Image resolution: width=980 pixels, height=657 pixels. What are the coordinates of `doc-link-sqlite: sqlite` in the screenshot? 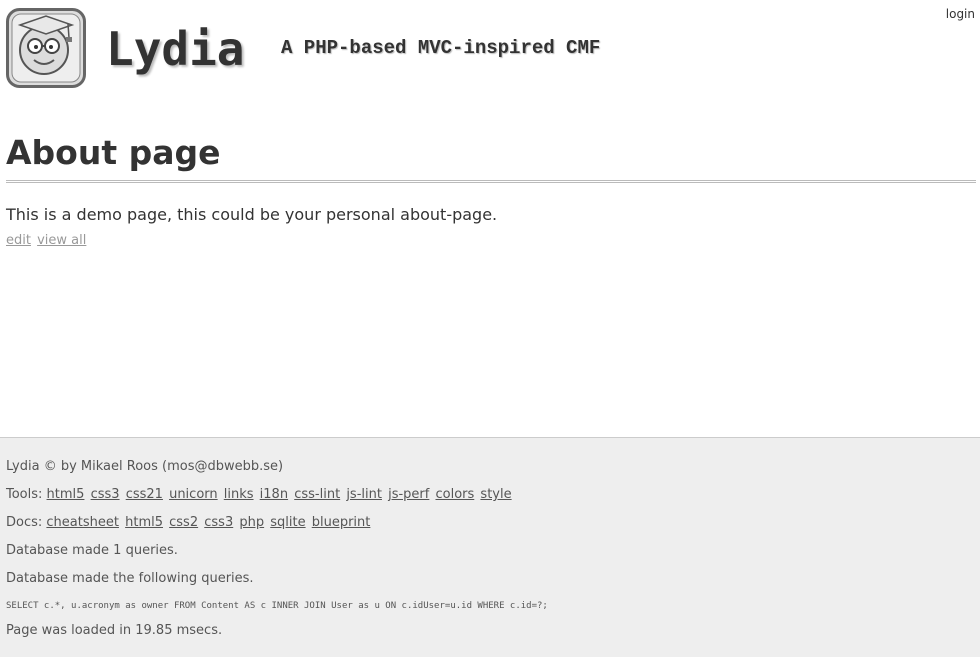 It's located at (287, 522).